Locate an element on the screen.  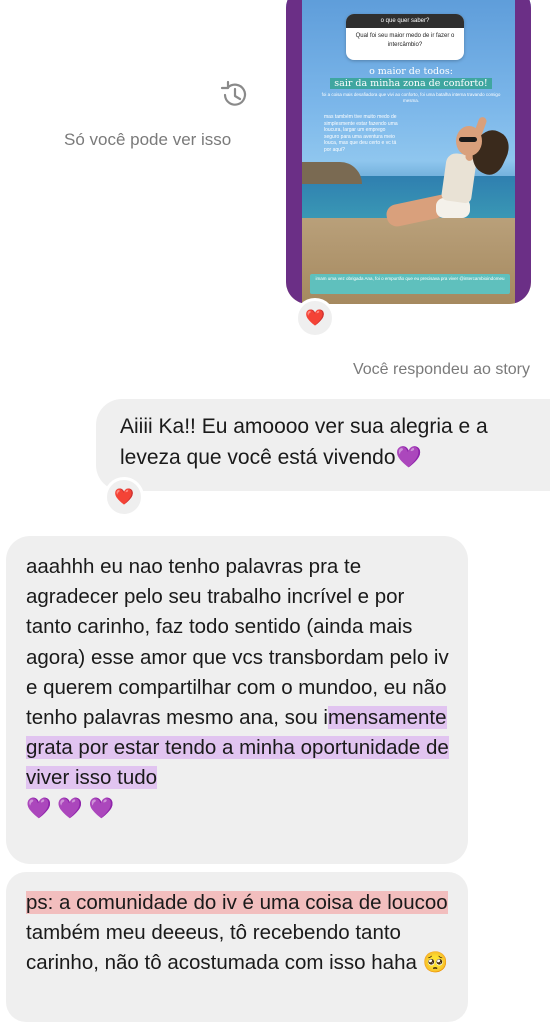
story-reaction: ❤️ is located at coordinates (315, 318).